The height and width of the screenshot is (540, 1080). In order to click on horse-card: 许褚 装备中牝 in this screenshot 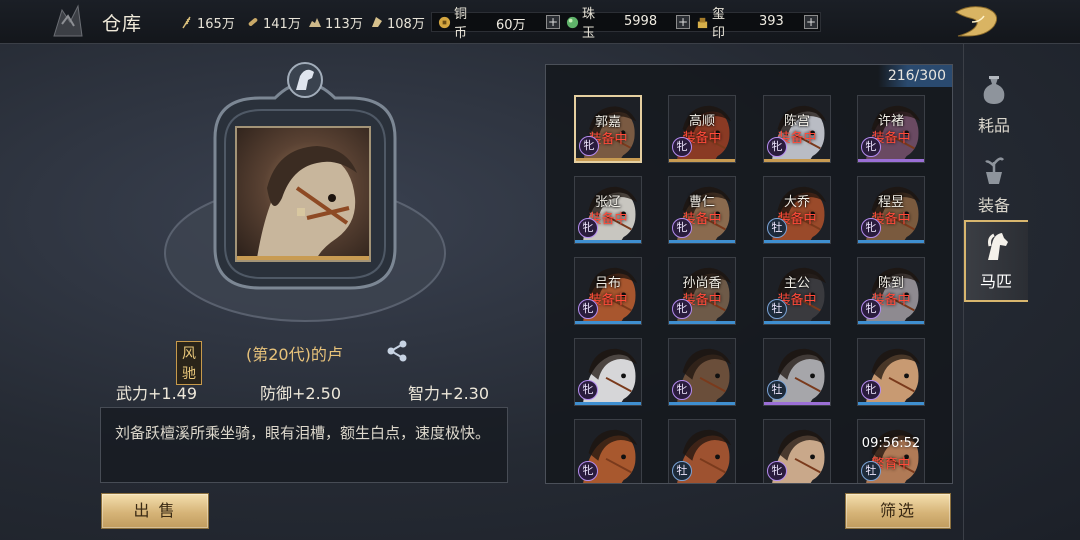, I will do `click(891, 129)`.